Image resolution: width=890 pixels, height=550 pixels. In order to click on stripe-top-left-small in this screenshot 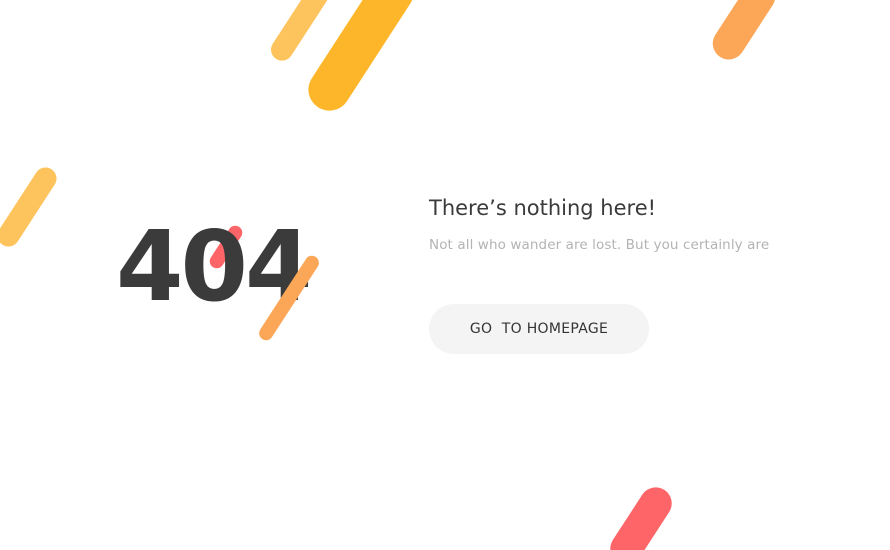, I will do `click(300, 32)`.